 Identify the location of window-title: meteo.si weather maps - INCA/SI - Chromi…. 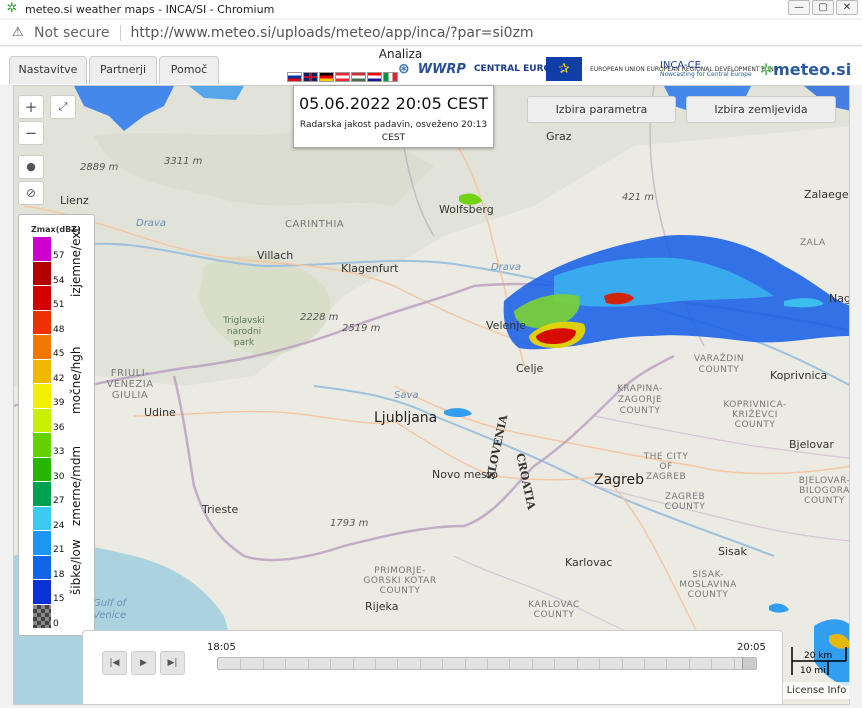
(150, 9).